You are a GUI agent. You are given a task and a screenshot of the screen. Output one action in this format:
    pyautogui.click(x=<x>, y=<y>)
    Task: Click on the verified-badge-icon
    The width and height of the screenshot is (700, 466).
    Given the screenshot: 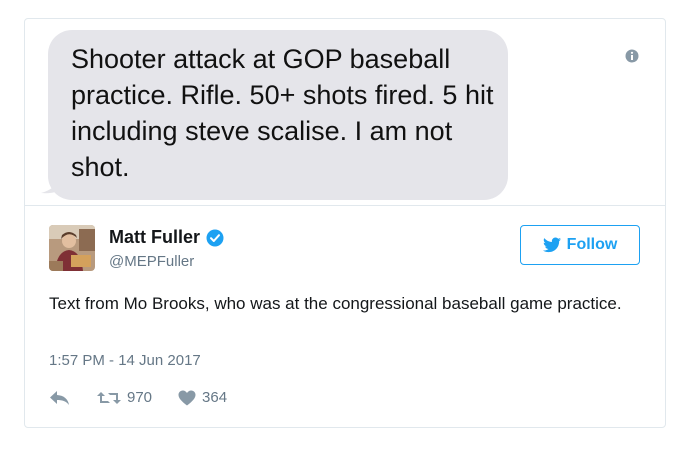 What is the action you would take?
    pyautogui.click(x=215, y=237)
    